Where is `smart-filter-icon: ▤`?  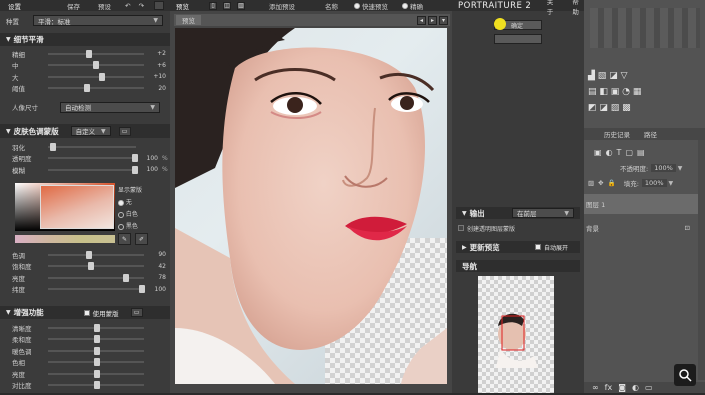 smart-filter-icon: ▤ is located at coordinates (641, 152).